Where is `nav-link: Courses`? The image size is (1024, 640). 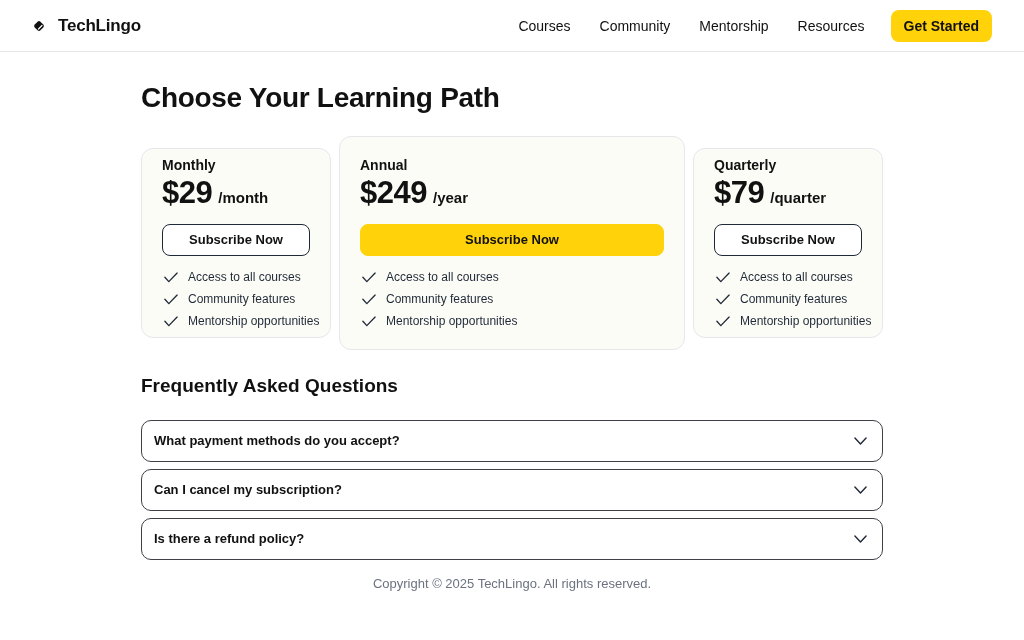
nav-link: Courses is located at coordinates (544, 25).